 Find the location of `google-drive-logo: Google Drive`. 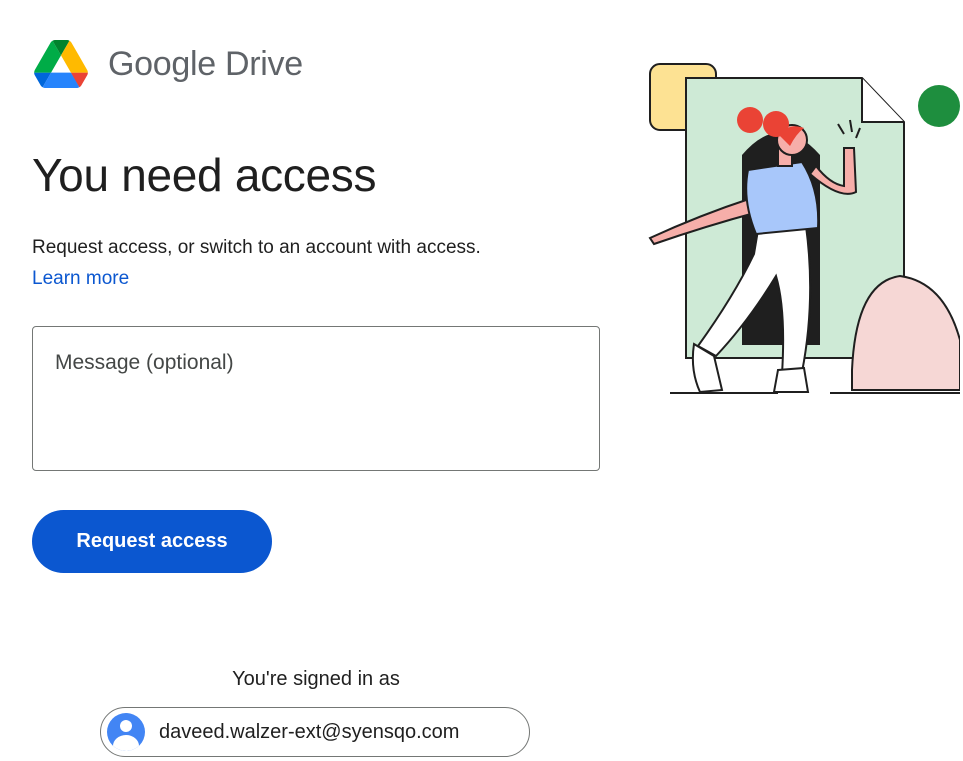

google-drive-logo: Google Drive is located at coordinates (168, 64).